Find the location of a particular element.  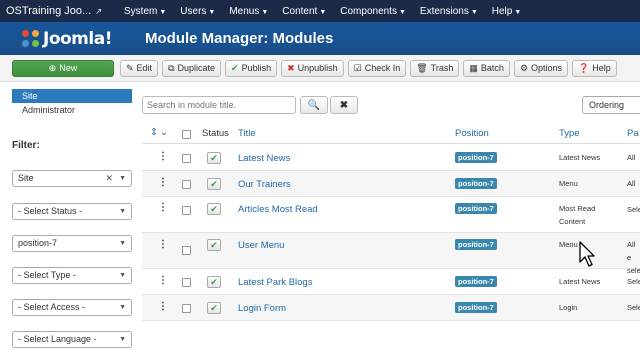

search-icon: 🔍 is located at coordinates (314, 105).